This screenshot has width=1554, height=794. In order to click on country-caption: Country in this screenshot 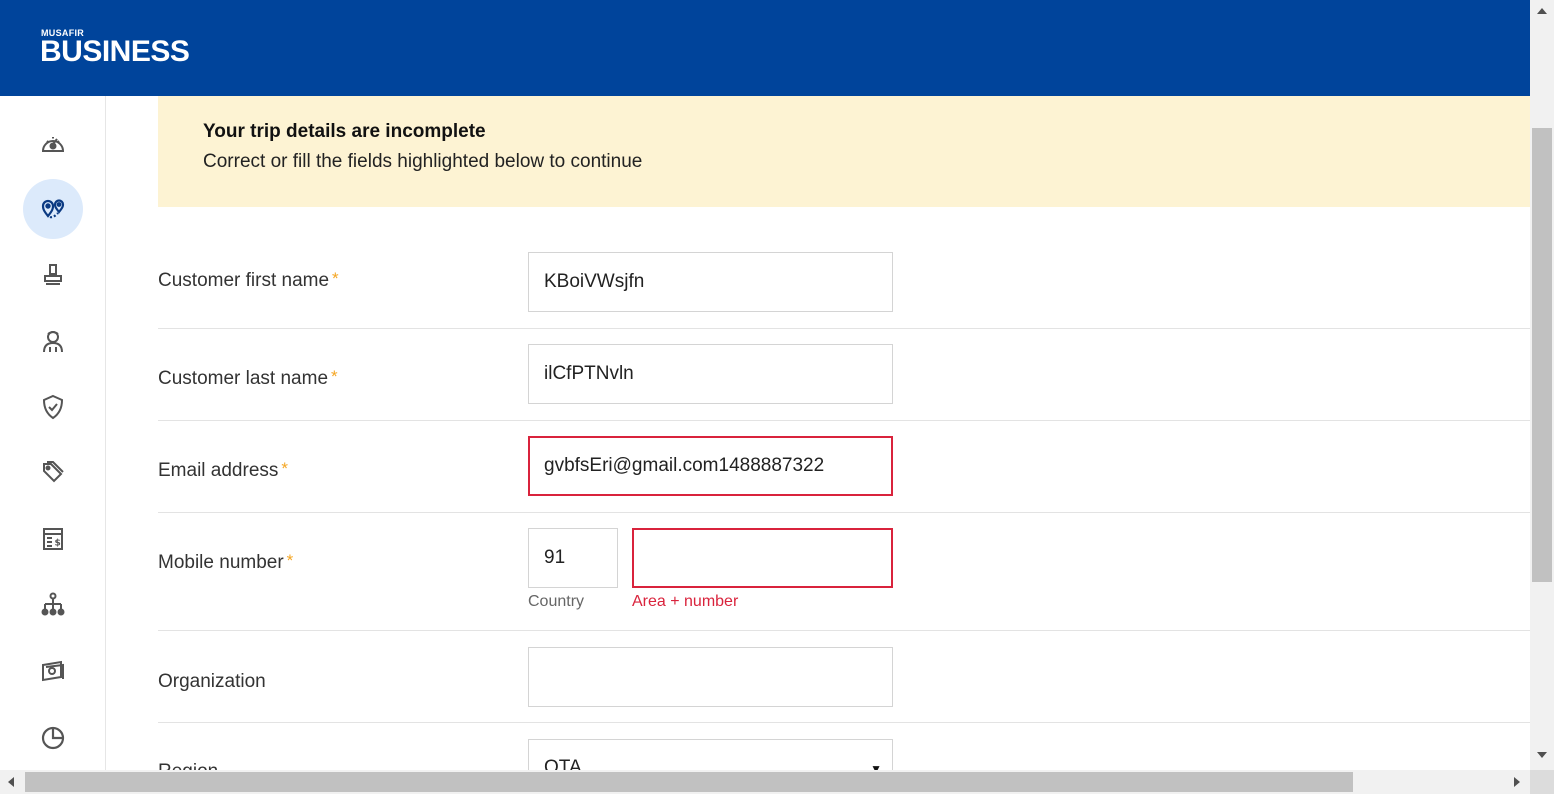, I will do `click(556, 601)`.